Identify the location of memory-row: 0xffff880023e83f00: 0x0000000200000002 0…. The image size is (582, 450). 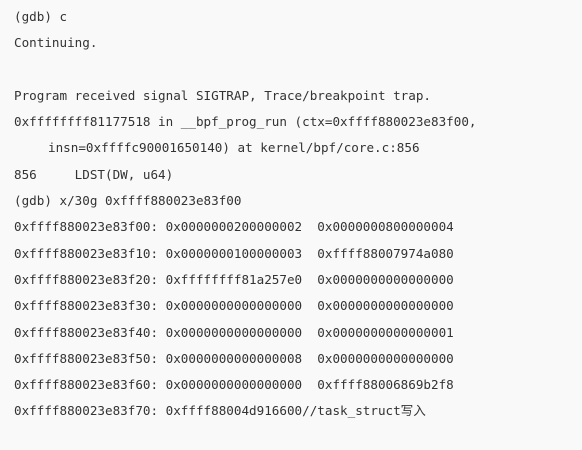
(234, 227).